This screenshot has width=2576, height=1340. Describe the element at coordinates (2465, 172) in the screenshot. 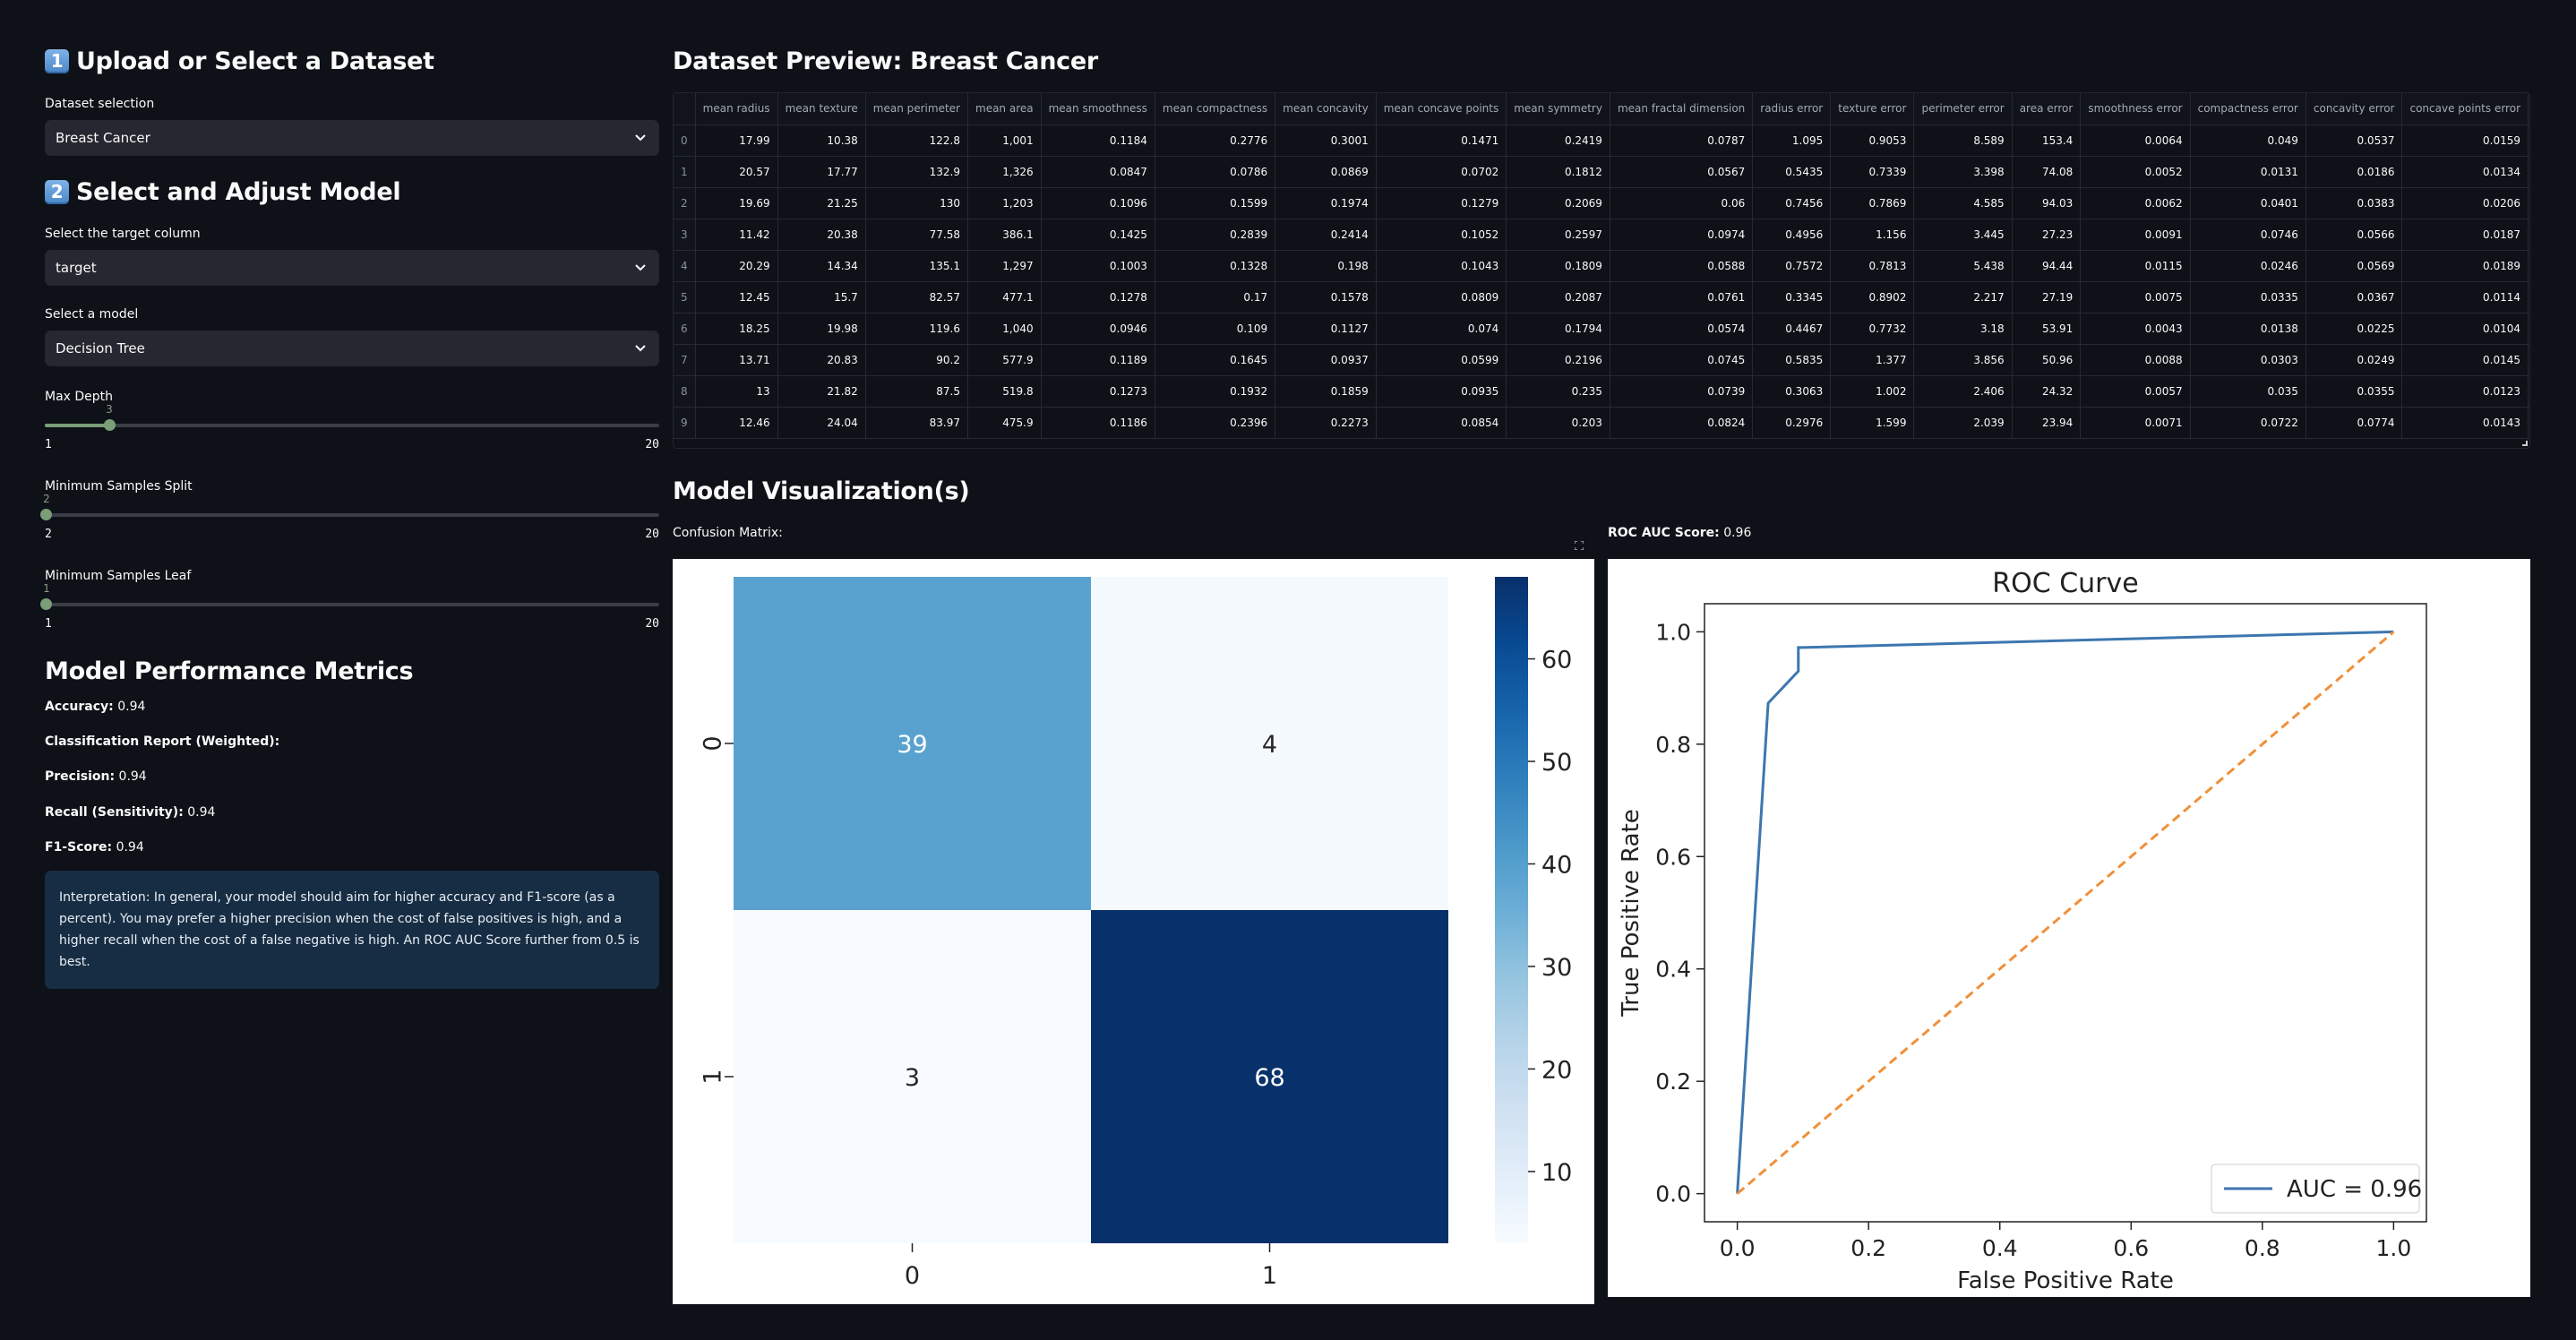

I see `table-cell: 0.0134` at that location.